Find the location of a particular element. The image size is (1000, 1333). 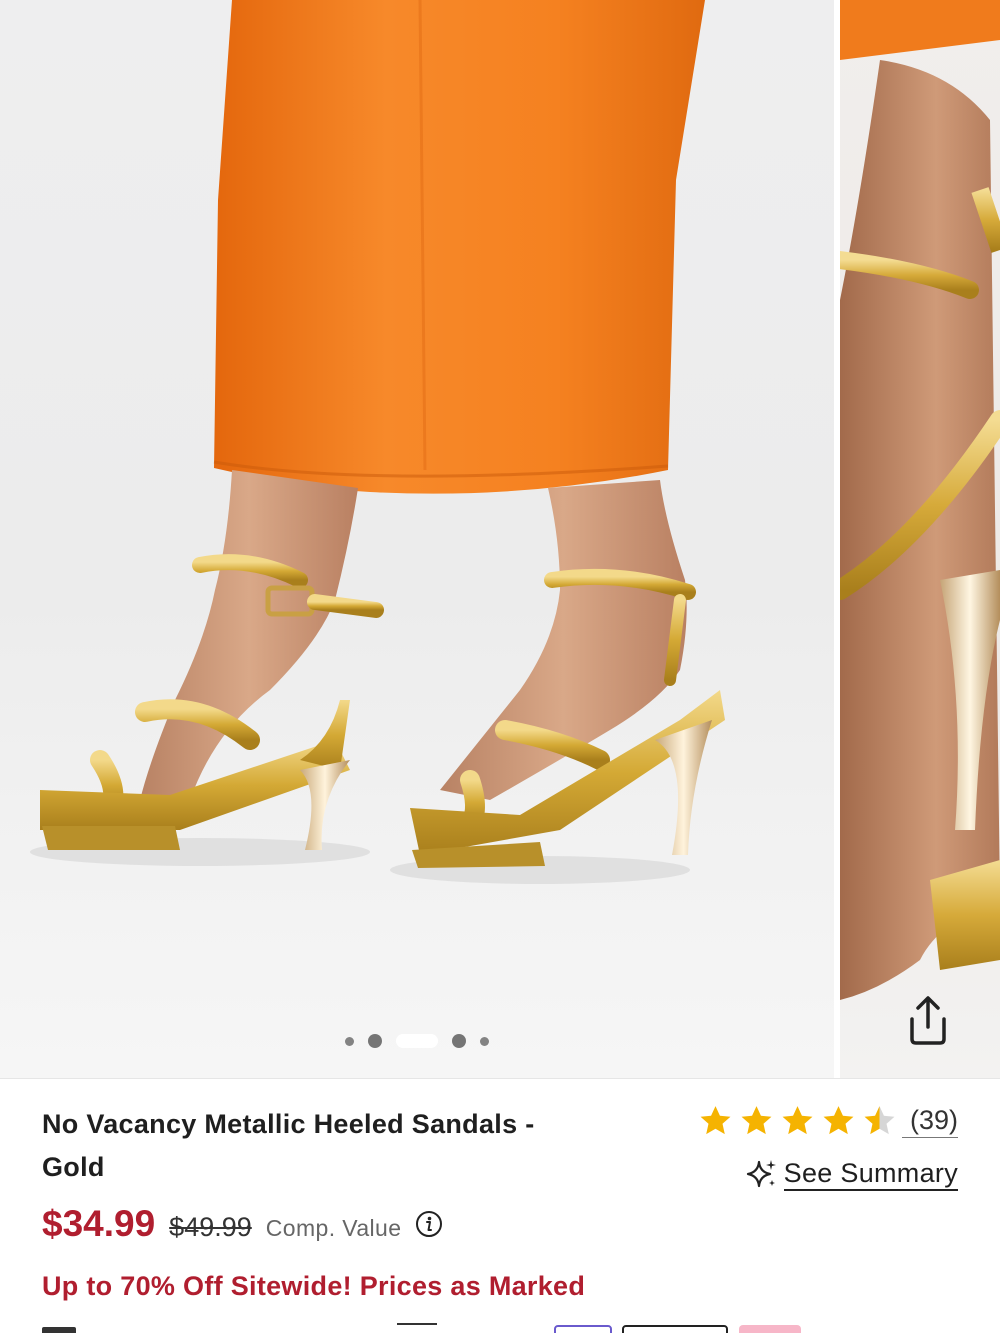

see-summary-link: See Summary is located at coordinates (852, 1174).